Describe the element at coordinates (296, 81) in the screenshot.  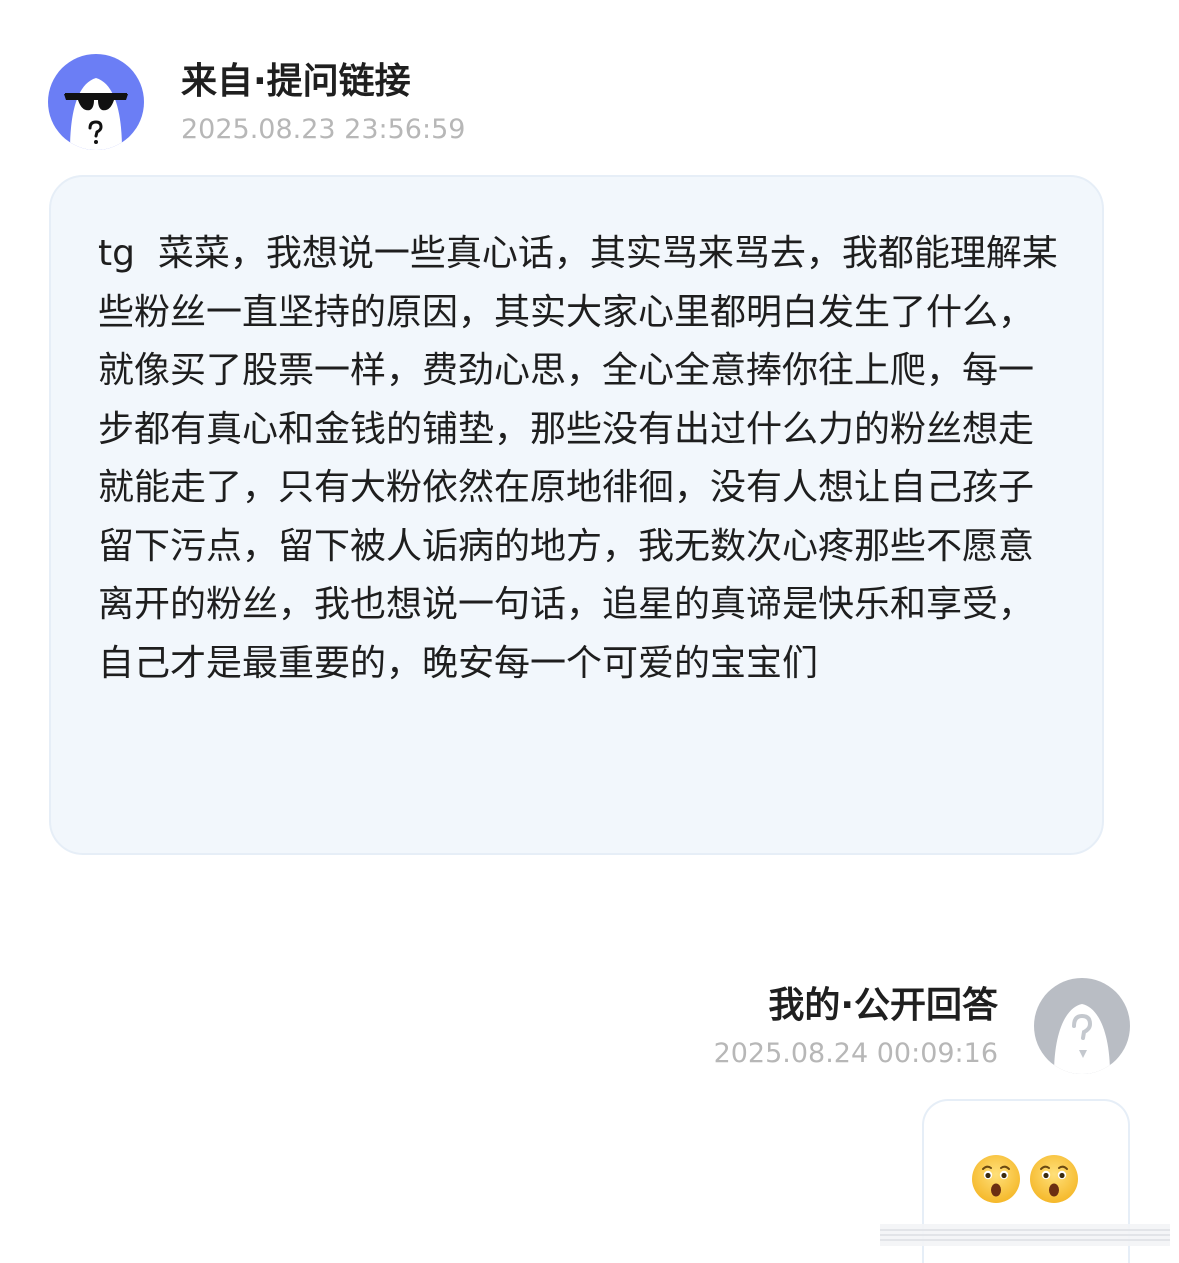
I see `question-source-title: 来自·提问链接` at that location.